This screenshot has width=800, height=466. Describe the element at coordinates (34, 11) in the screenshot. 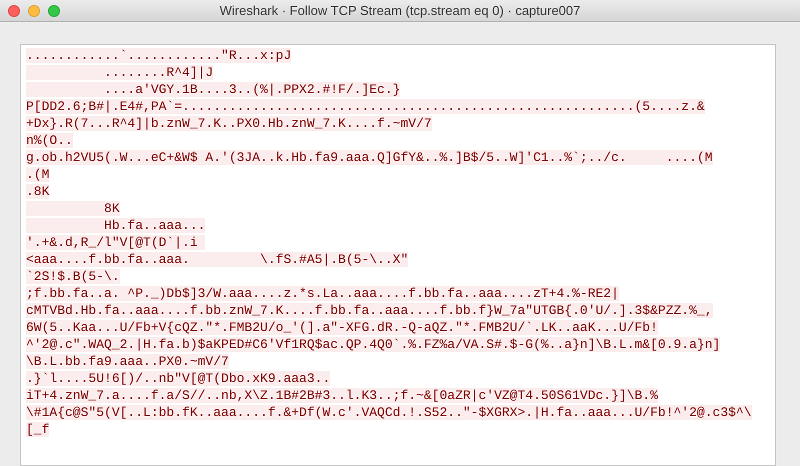

I see `minimize-button` at that location.